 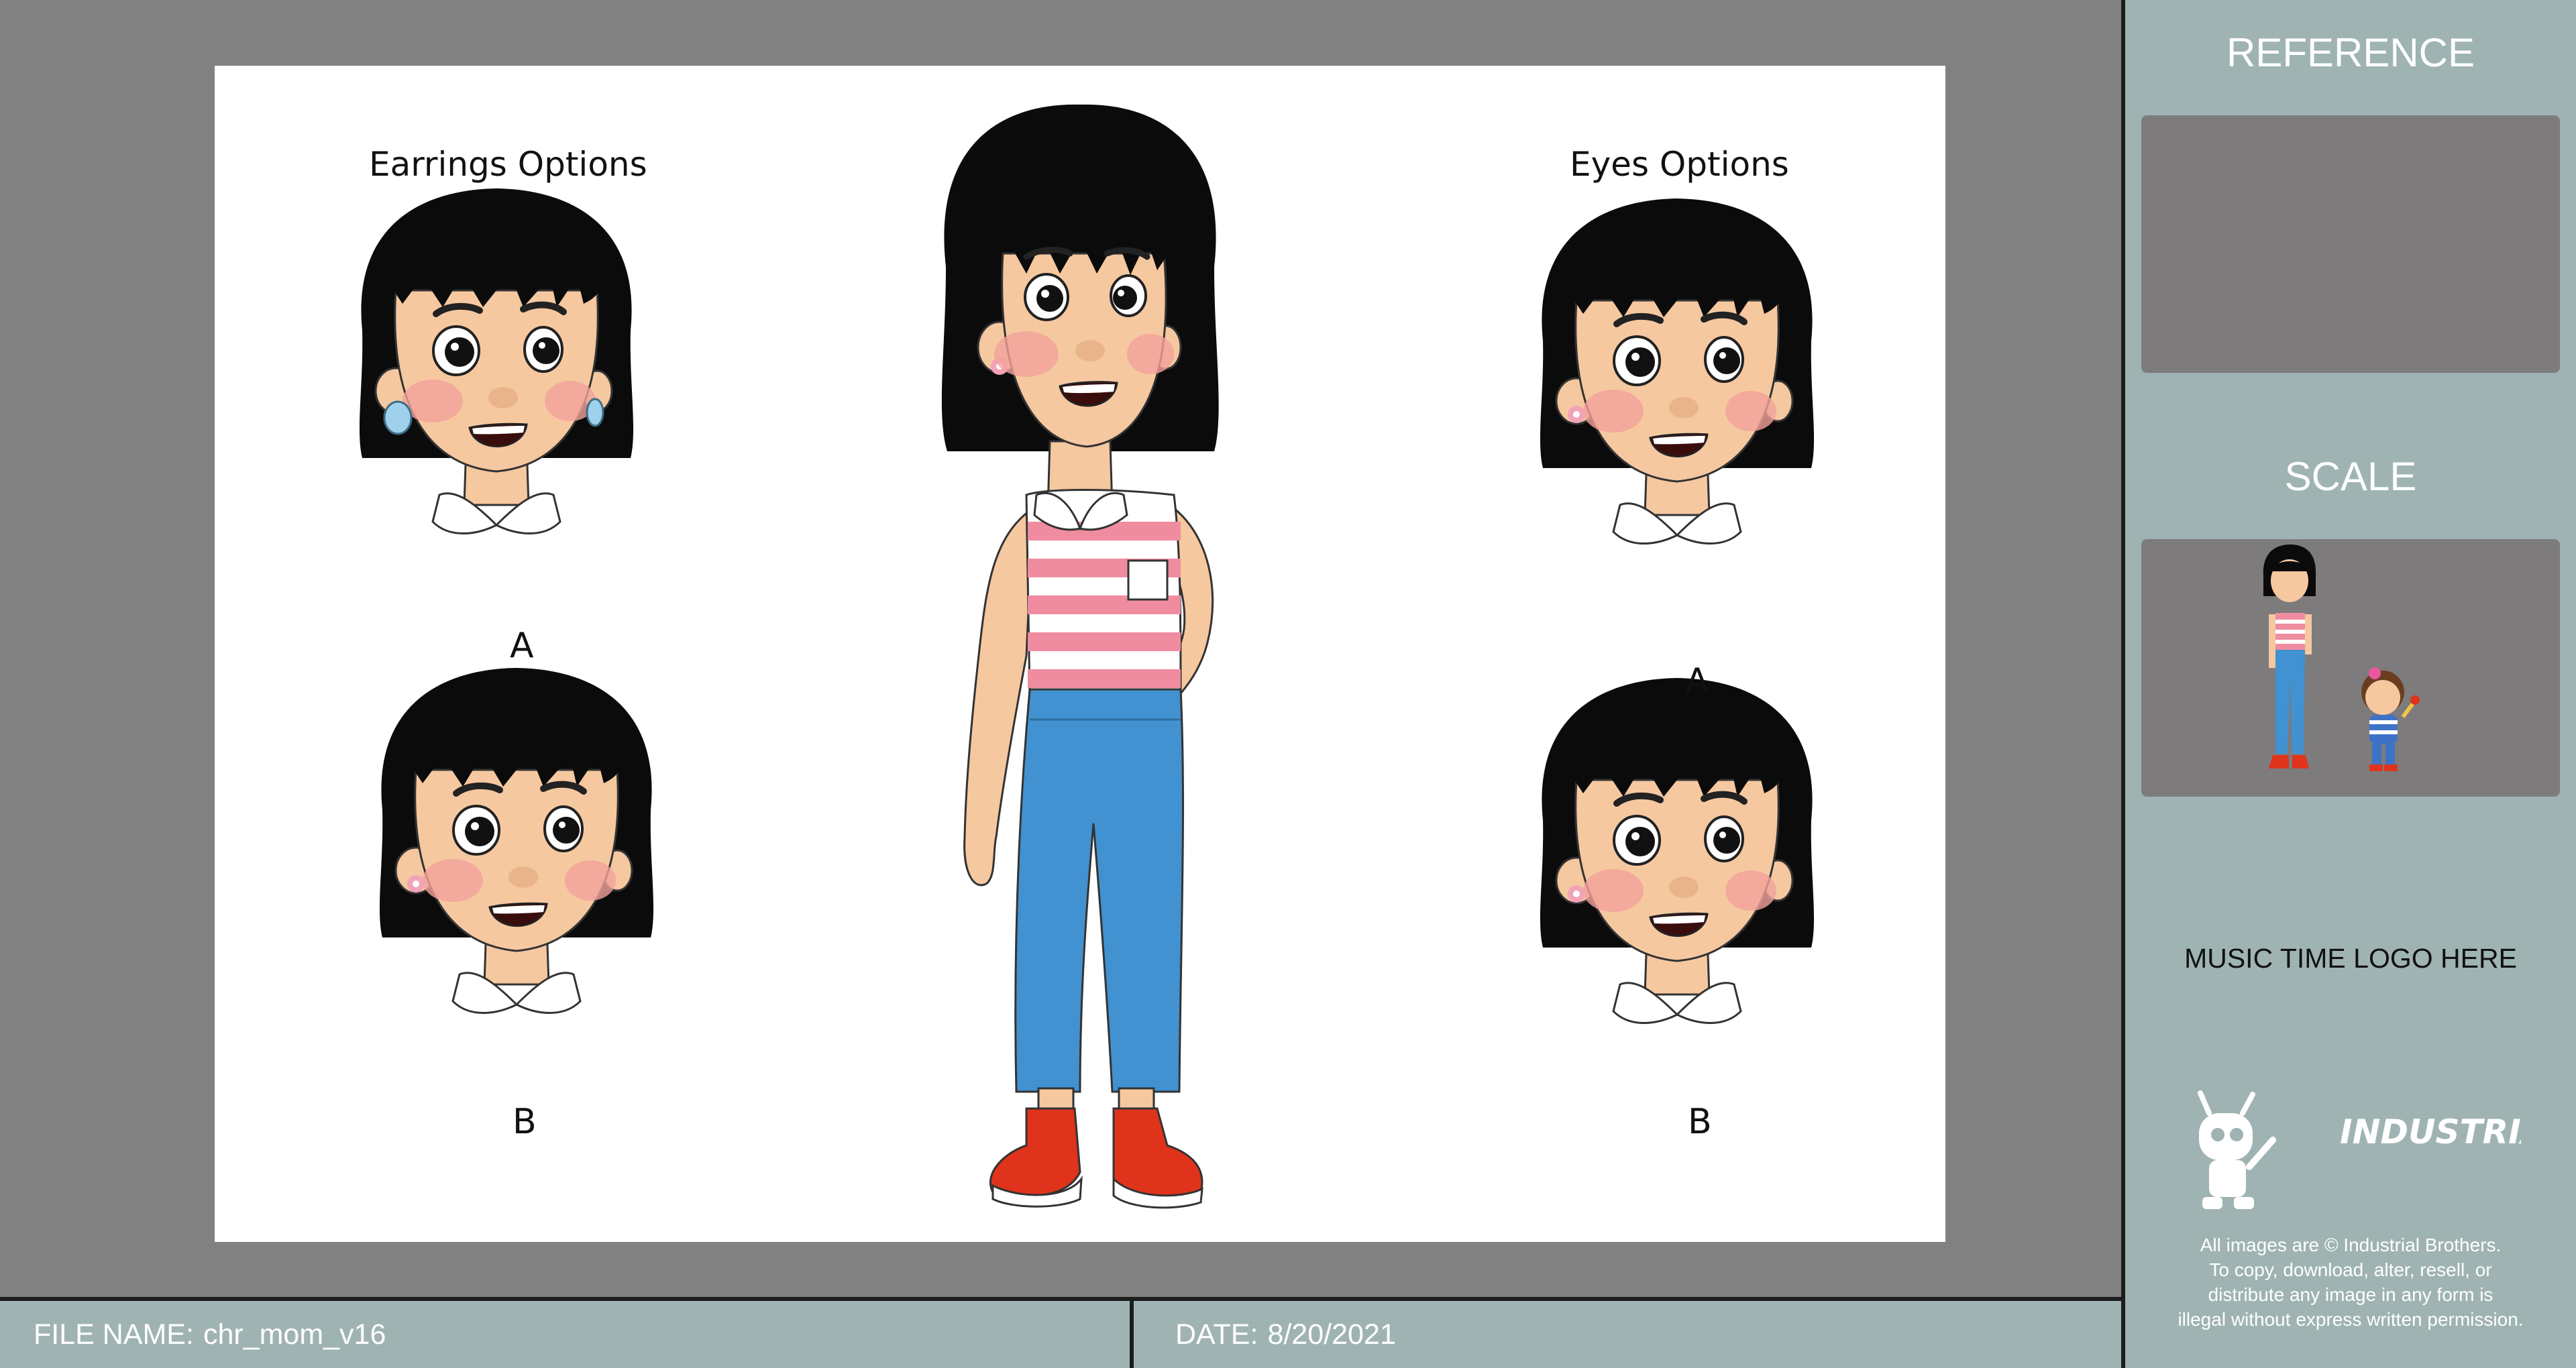 What do you see at coordinates (1679, 164) in the screenshot?
I see `eyes-options-title: Eyes Options` at bounding box center [1679, 164].